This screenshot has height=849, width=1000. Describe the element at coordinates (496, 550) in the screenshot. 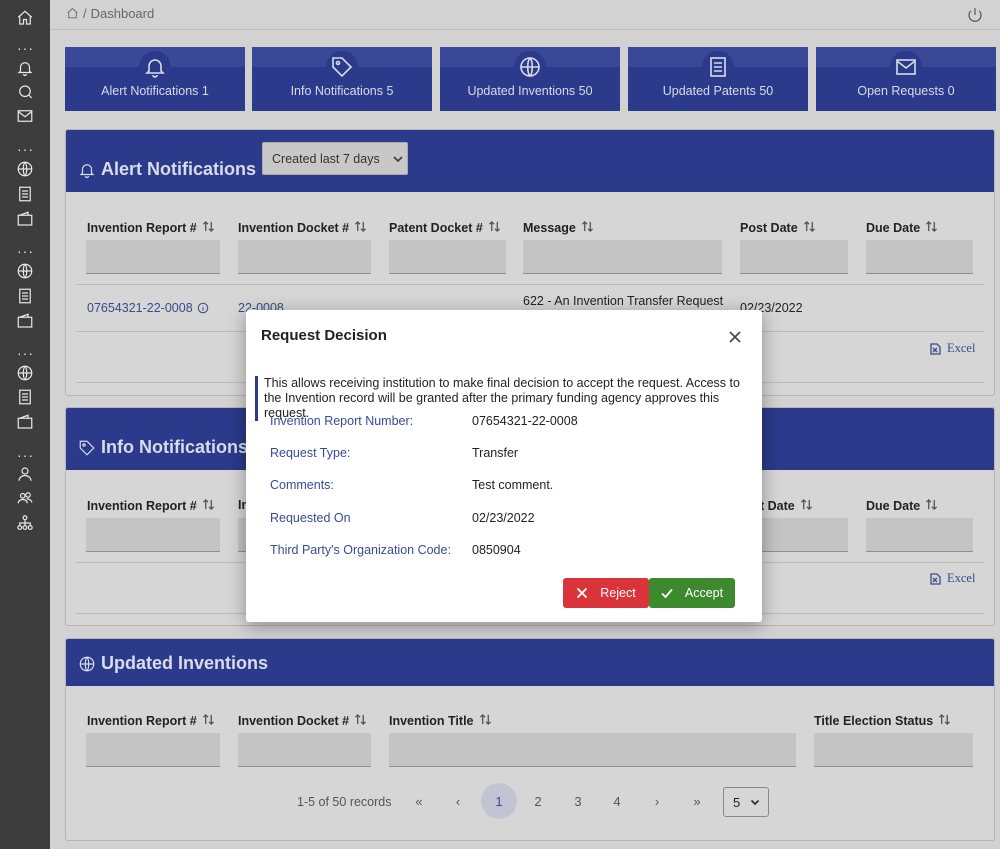

I see `field-value: 0850904` at that location.